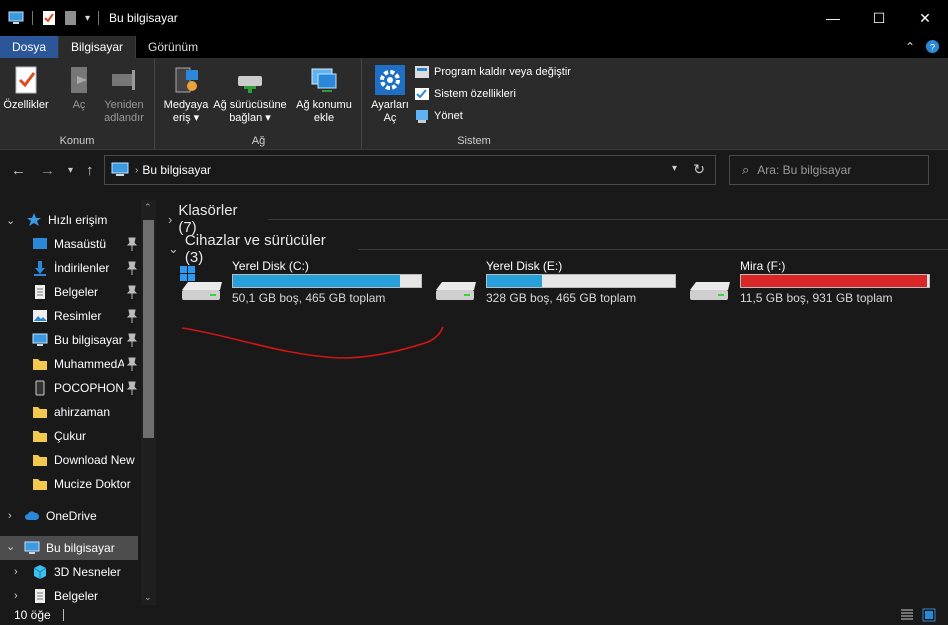  I want to click on nav-item-folder: Mucize Doktor, so click(86, 484).